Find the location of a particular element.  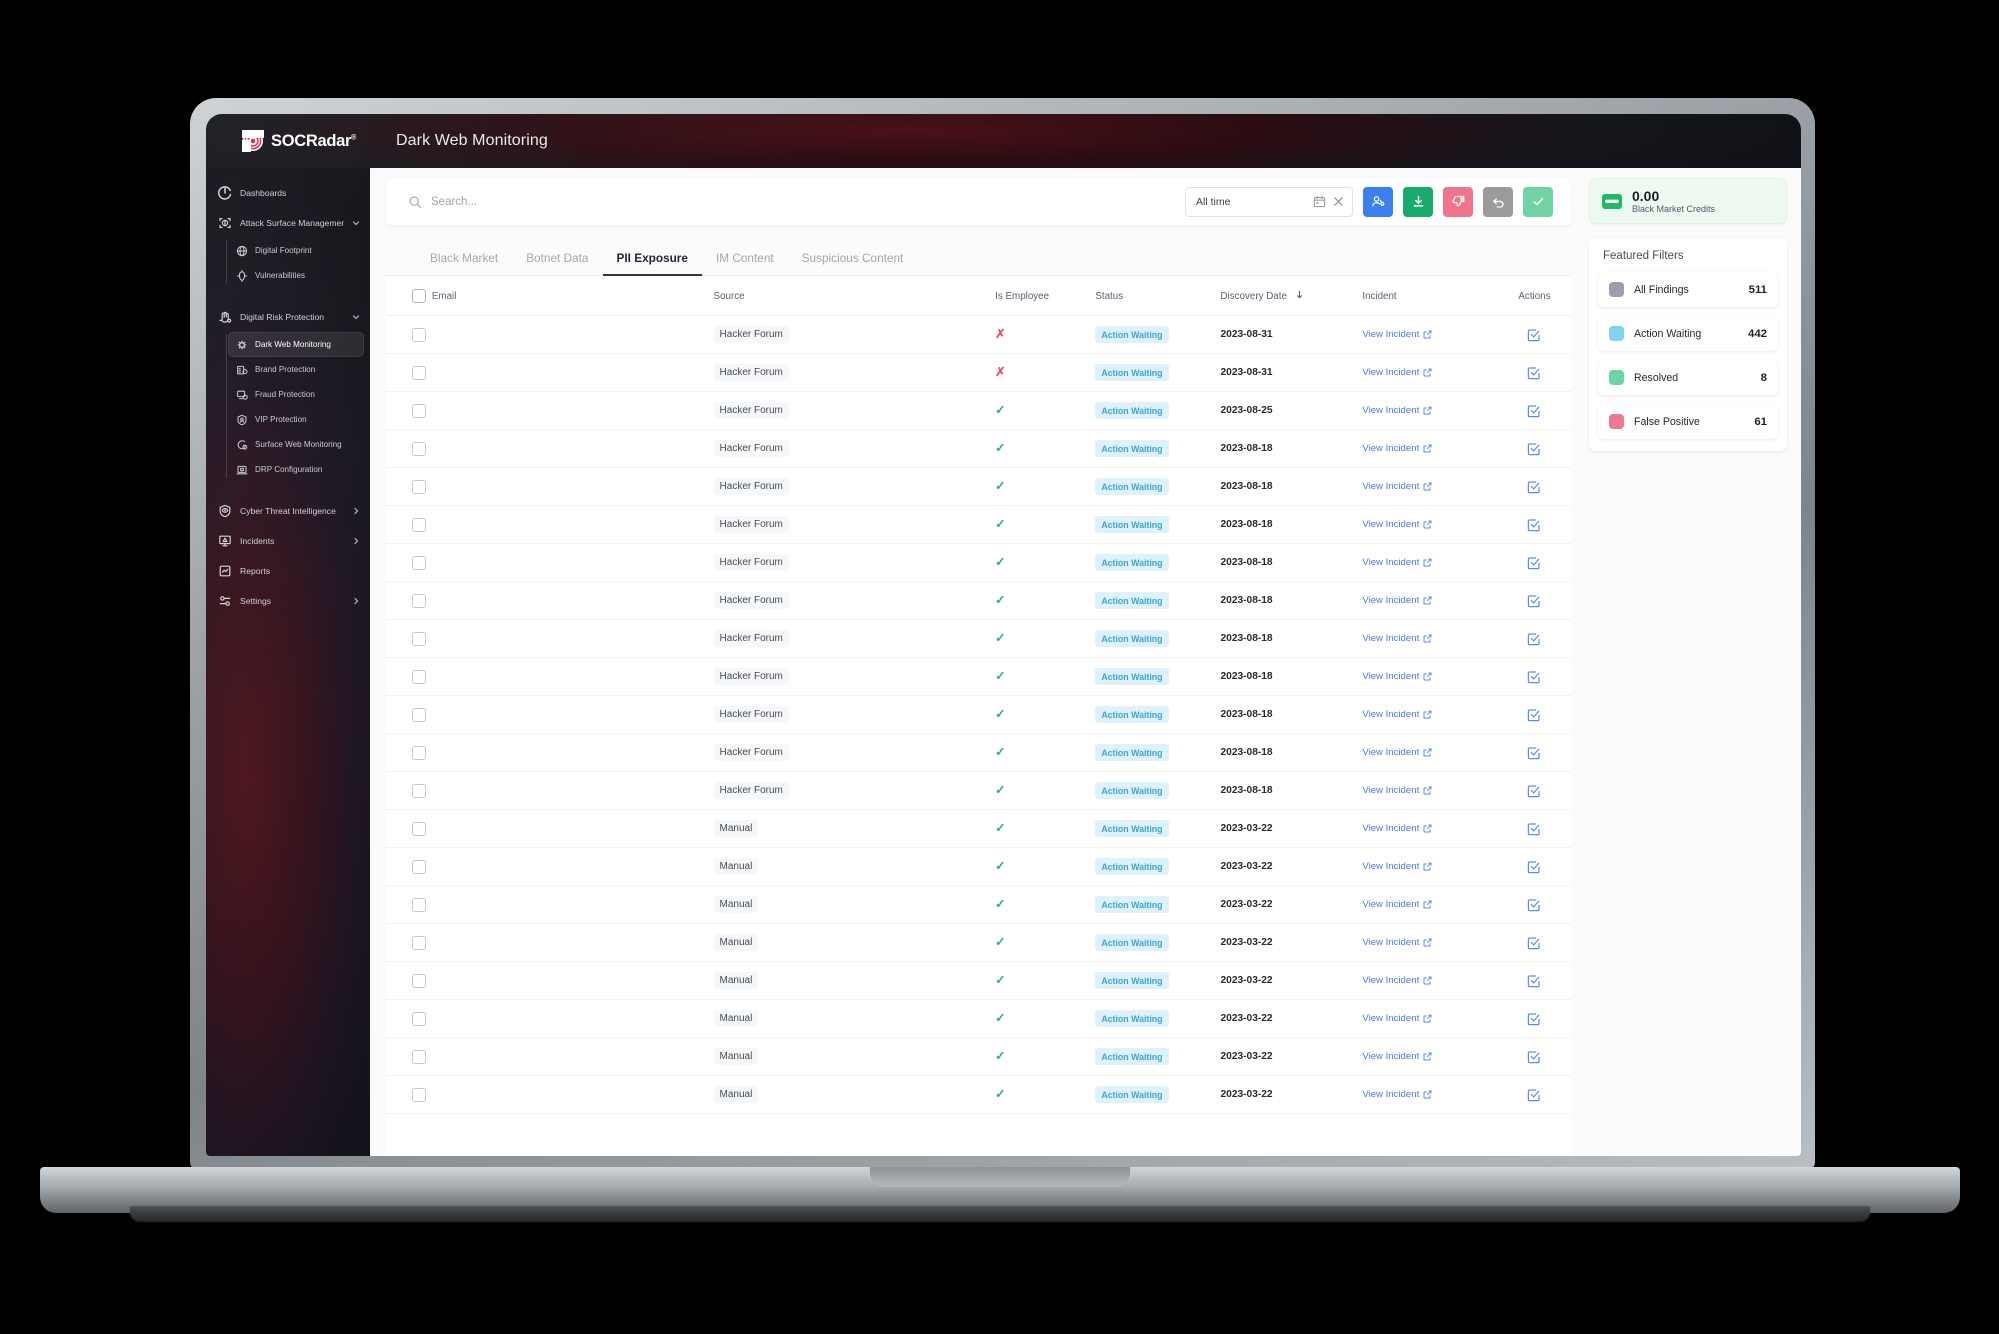

filter-all-findings: All Findings 511 is located at coordinates (1688, 290).